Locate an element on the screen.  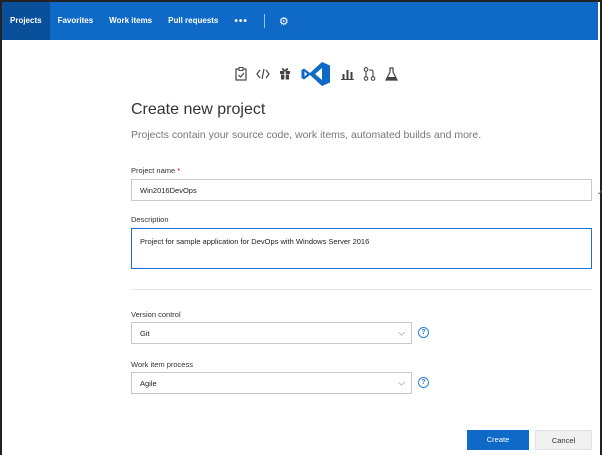
clipboard-check-icon is located at coordinates (241, 75).